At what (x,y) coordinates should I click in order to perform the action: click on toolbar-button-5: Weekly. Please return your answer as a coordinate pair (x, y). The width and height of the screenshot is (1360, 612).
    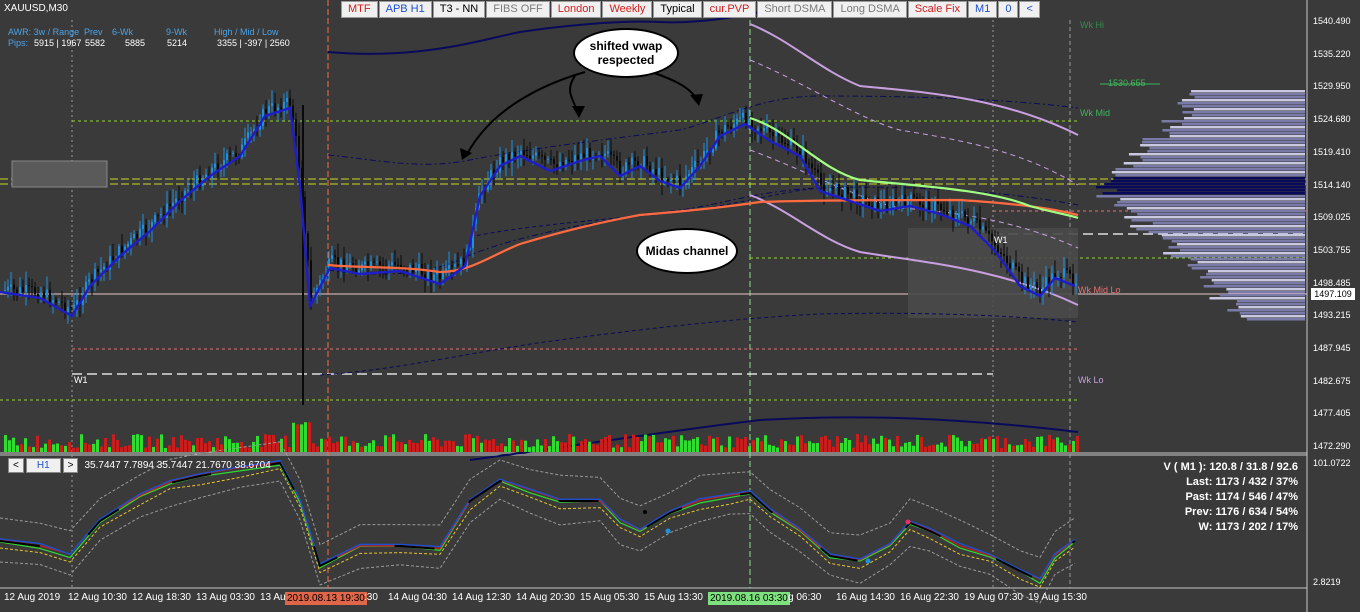
    Looking at the image, I should click on (627, 9).